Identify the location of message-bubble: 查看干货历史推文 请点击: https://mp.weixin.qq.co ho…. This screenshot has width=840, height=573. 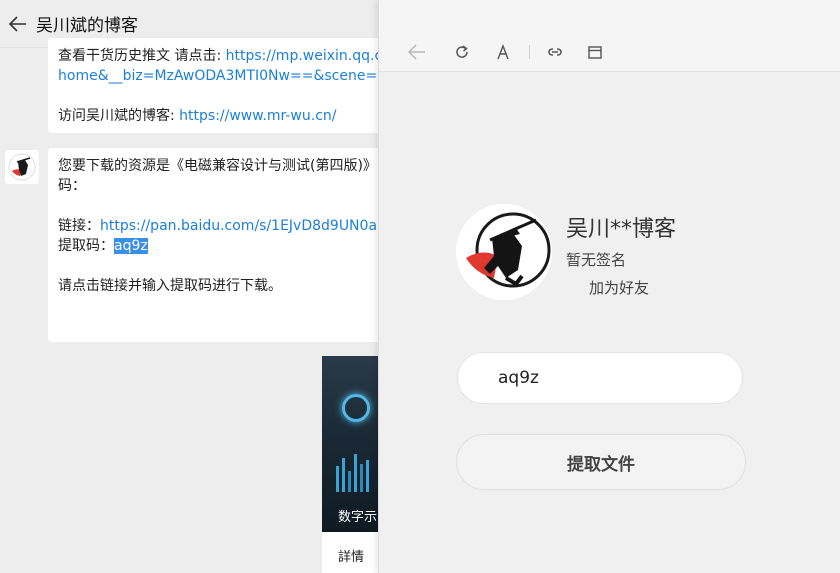
(218, 85).